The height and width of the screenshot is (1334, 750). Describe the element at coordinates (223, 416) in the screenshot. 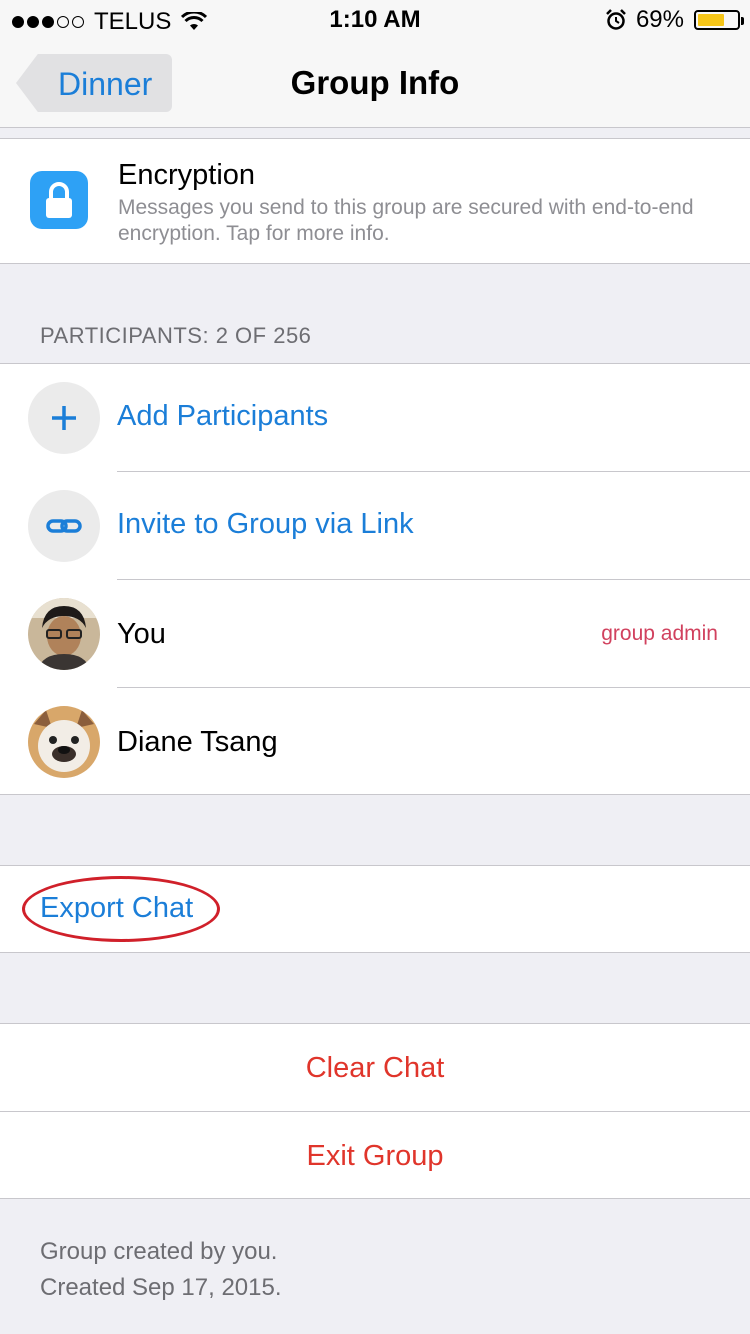

I see `add-participants-label: Add Participants` at that location.